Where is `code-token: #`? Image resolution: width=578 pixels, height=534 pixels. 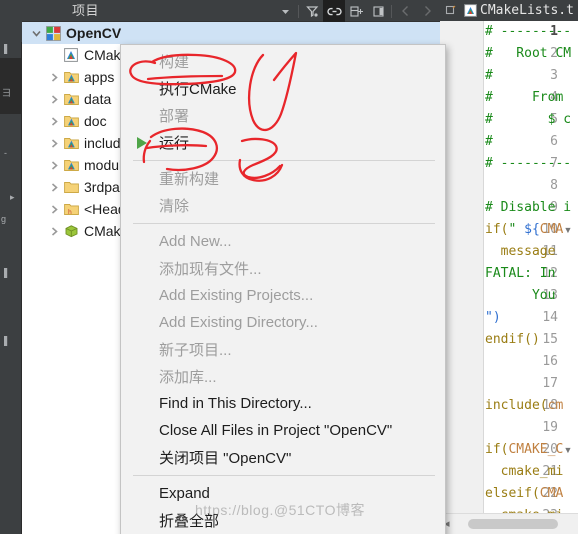 code-token: # is located at coordinates (489, 75).